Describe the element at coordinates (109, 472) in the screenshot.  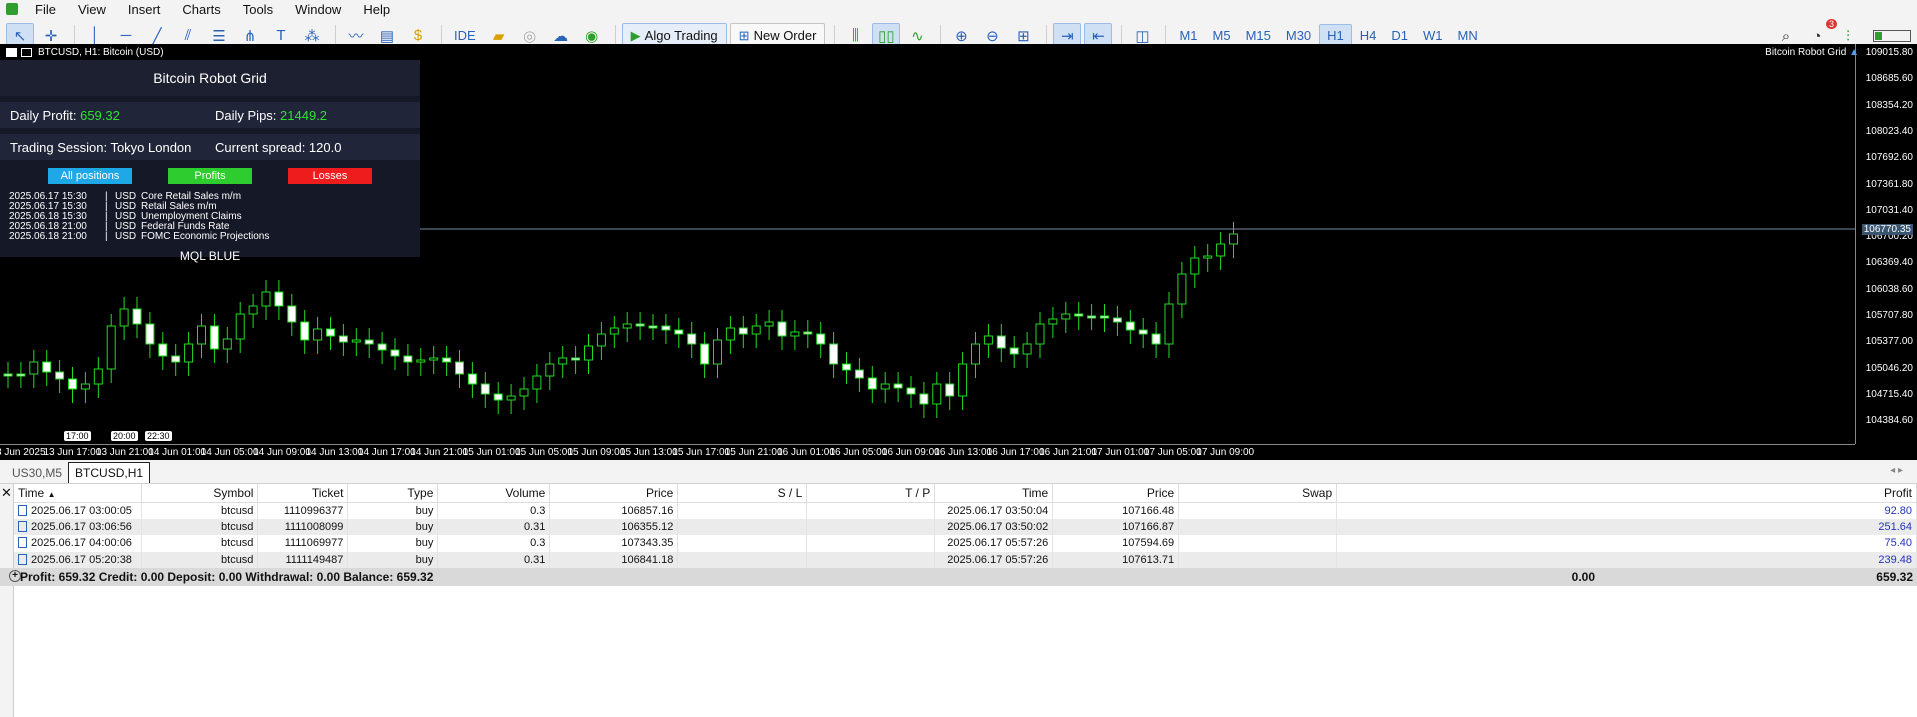
I see `tab-btcusd-h1: BTCUSD,H1` at that location.